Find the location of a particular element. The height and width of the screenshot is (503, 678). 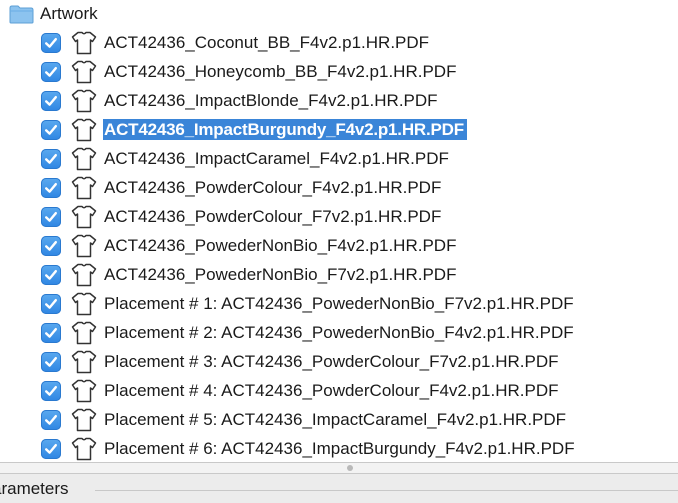

file-label: ACT42436_Coconut_BB_F4v2.p1.HR.PDF is located at coordinates (267, 42).